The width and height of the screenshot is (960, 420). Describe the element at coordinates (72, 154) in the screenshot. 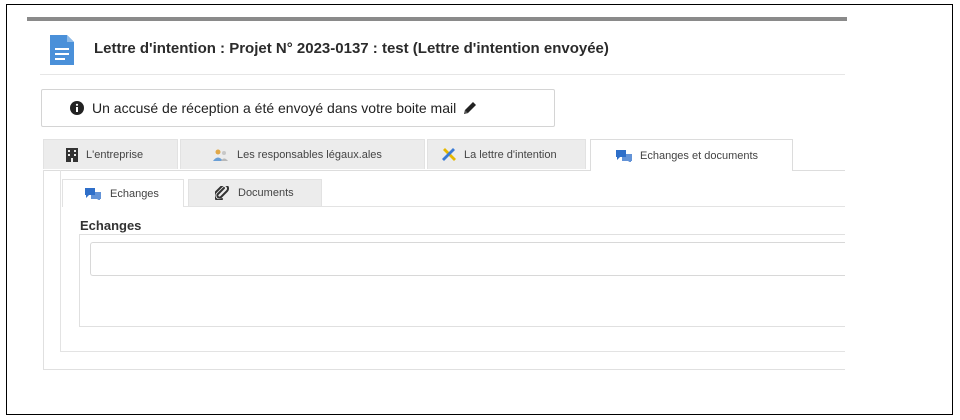

I see `building-icon` at that location.